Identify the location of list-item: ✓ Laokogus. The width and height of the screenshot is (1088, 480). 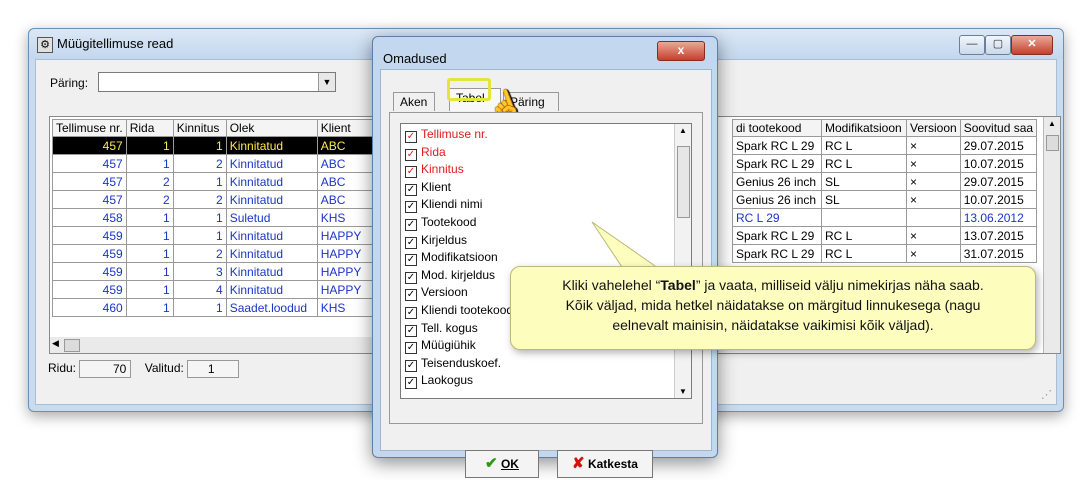
(439, 381).